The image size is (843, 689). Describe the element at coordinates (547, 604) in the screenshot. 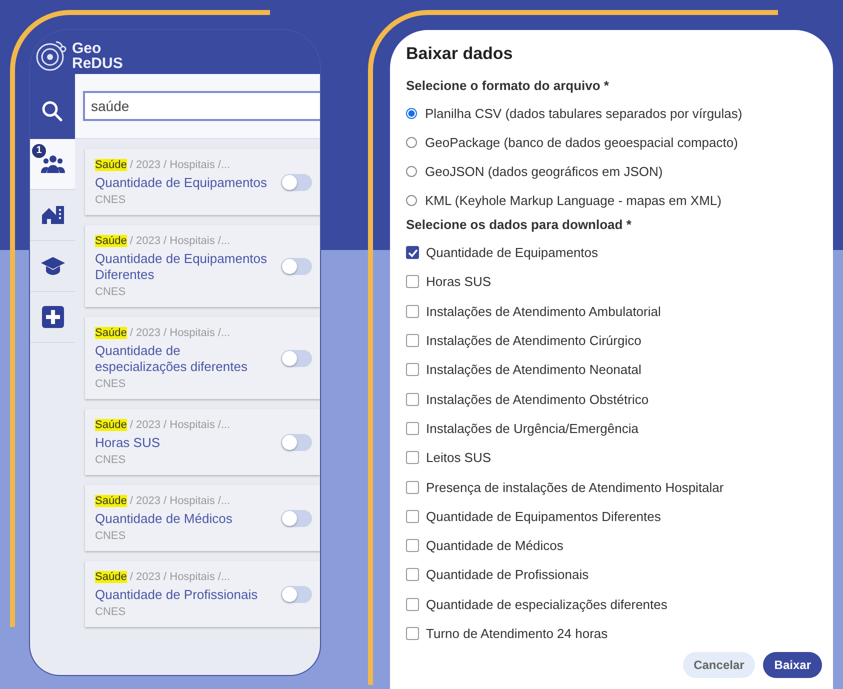

I see `checkbox-label: Quantidade de especializações diferentes` at that location.